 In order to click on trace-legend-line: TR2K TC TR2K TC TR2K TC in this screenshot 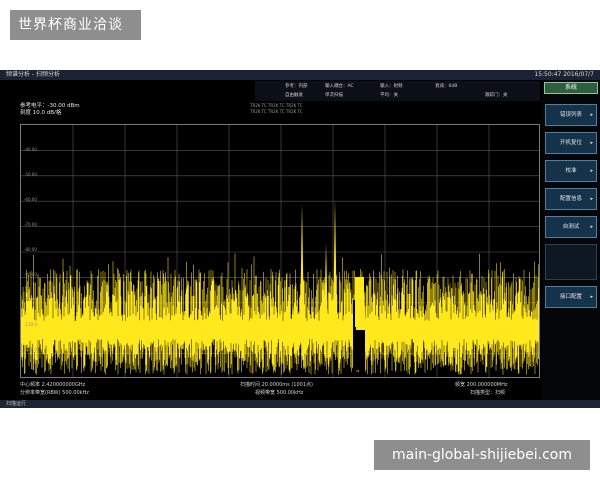, I will do `click(276, 111)`.